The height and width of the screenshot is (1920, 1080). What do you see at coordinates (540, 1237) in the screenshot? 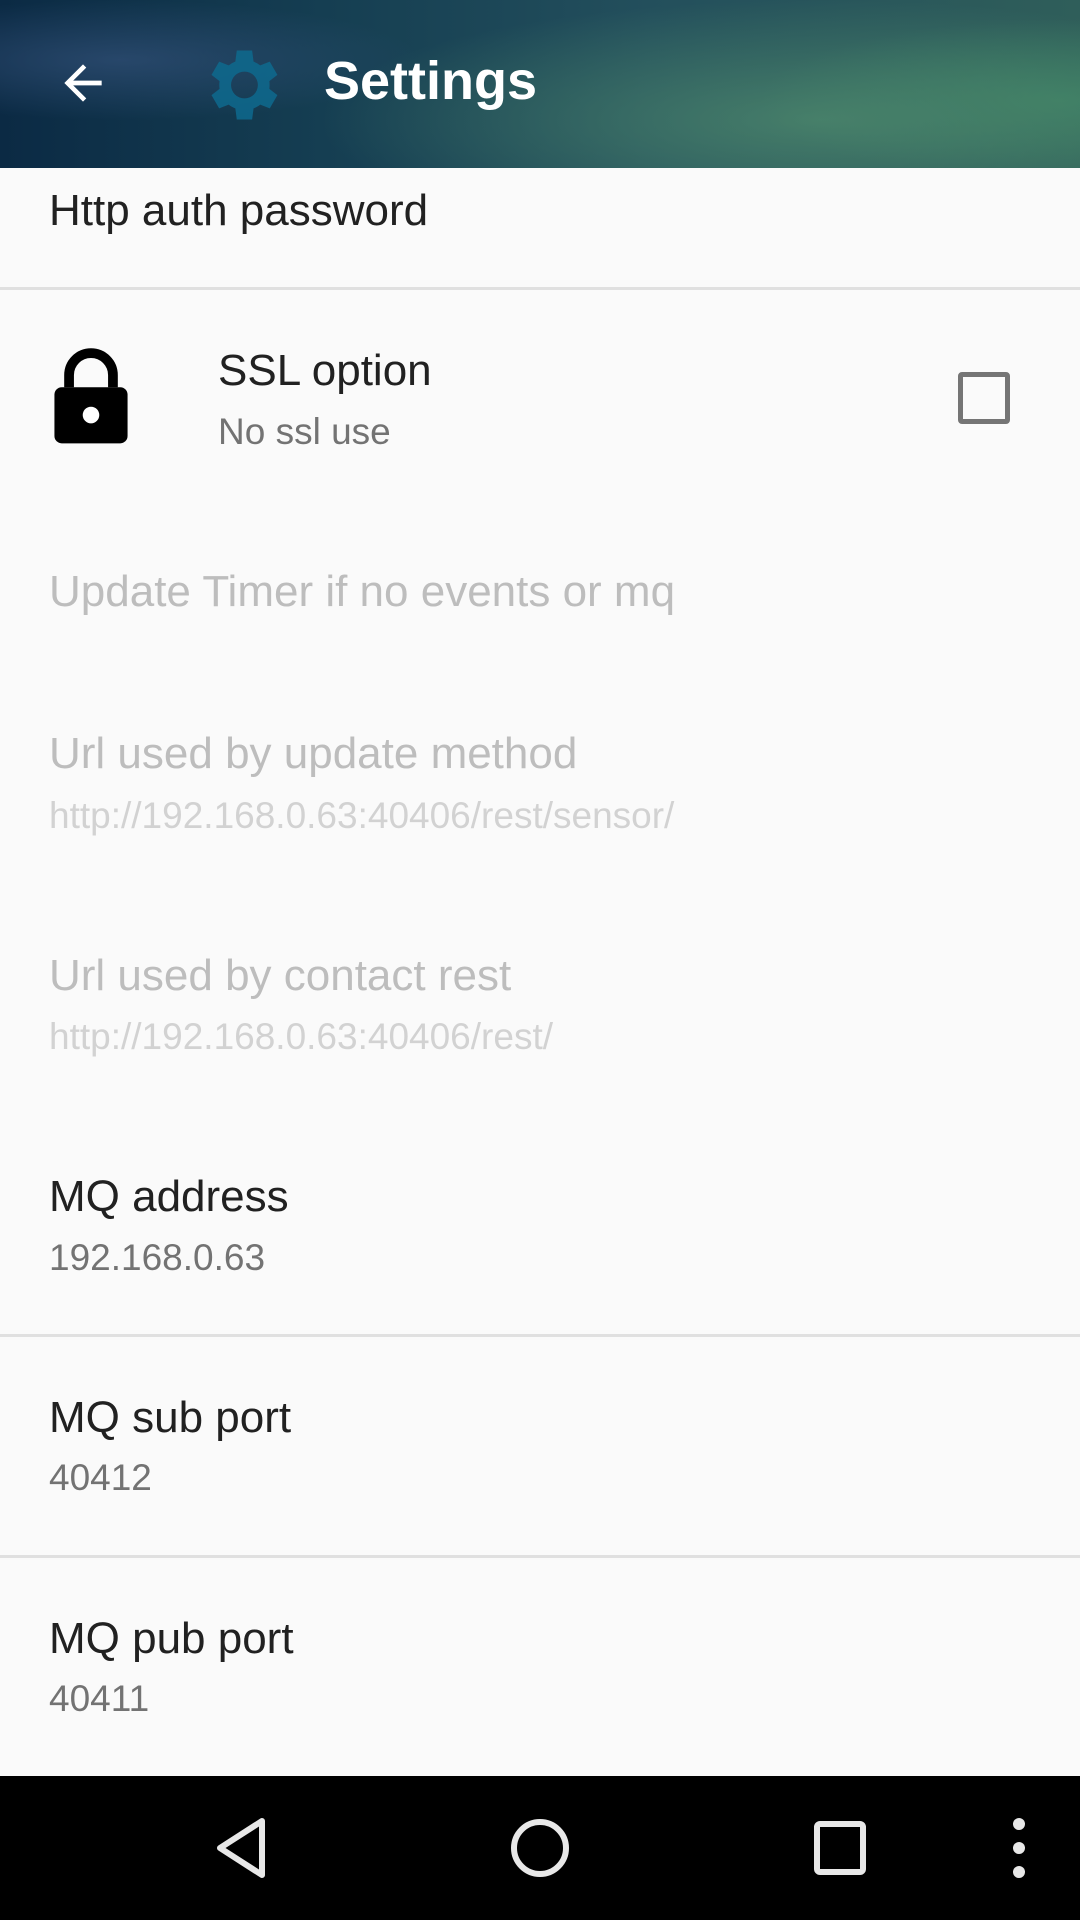
I see `pref-mq-address: MQ address 192.168.0.63` at bounding box center [540, 1237].